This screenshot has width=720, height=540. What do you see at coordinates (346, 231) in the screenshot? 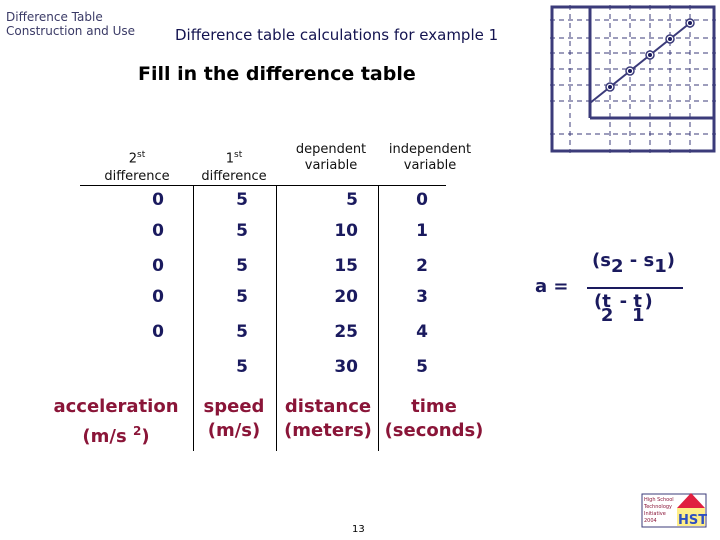
I see `cell-dependent: 10` at bounding box center [346, 231].